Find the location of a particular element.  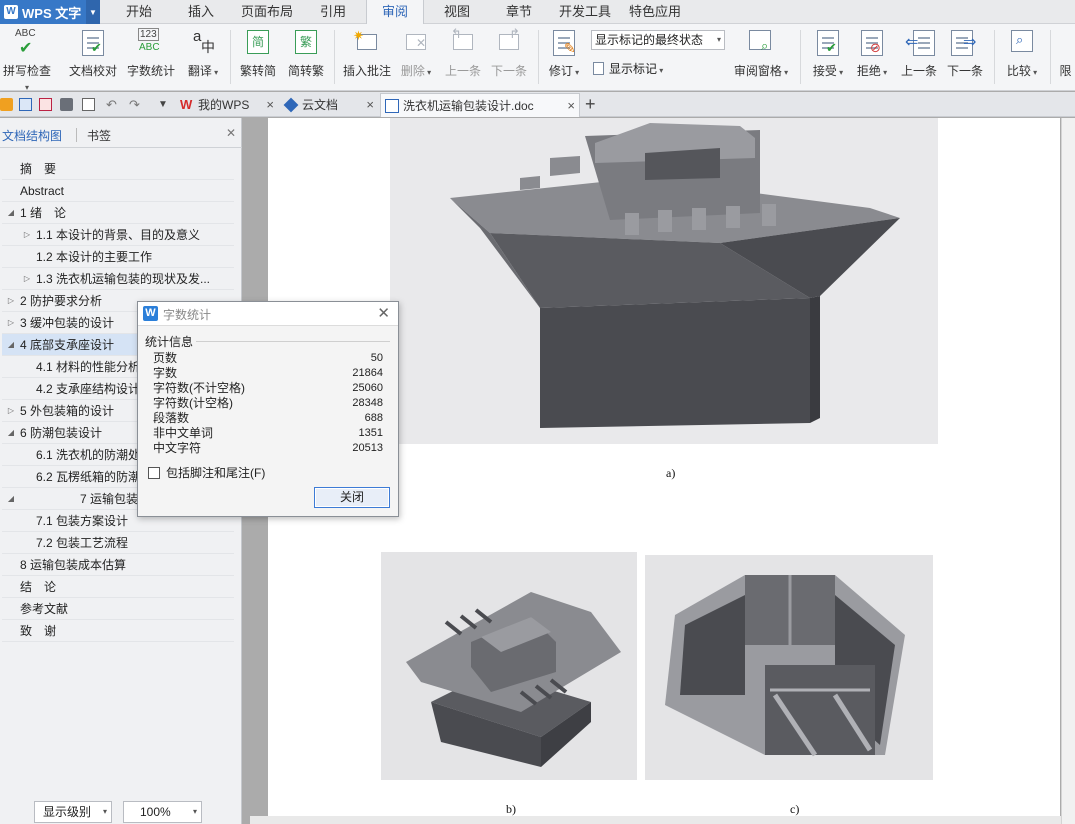

nav-item: Abstract is located at coordinates (118, 191).